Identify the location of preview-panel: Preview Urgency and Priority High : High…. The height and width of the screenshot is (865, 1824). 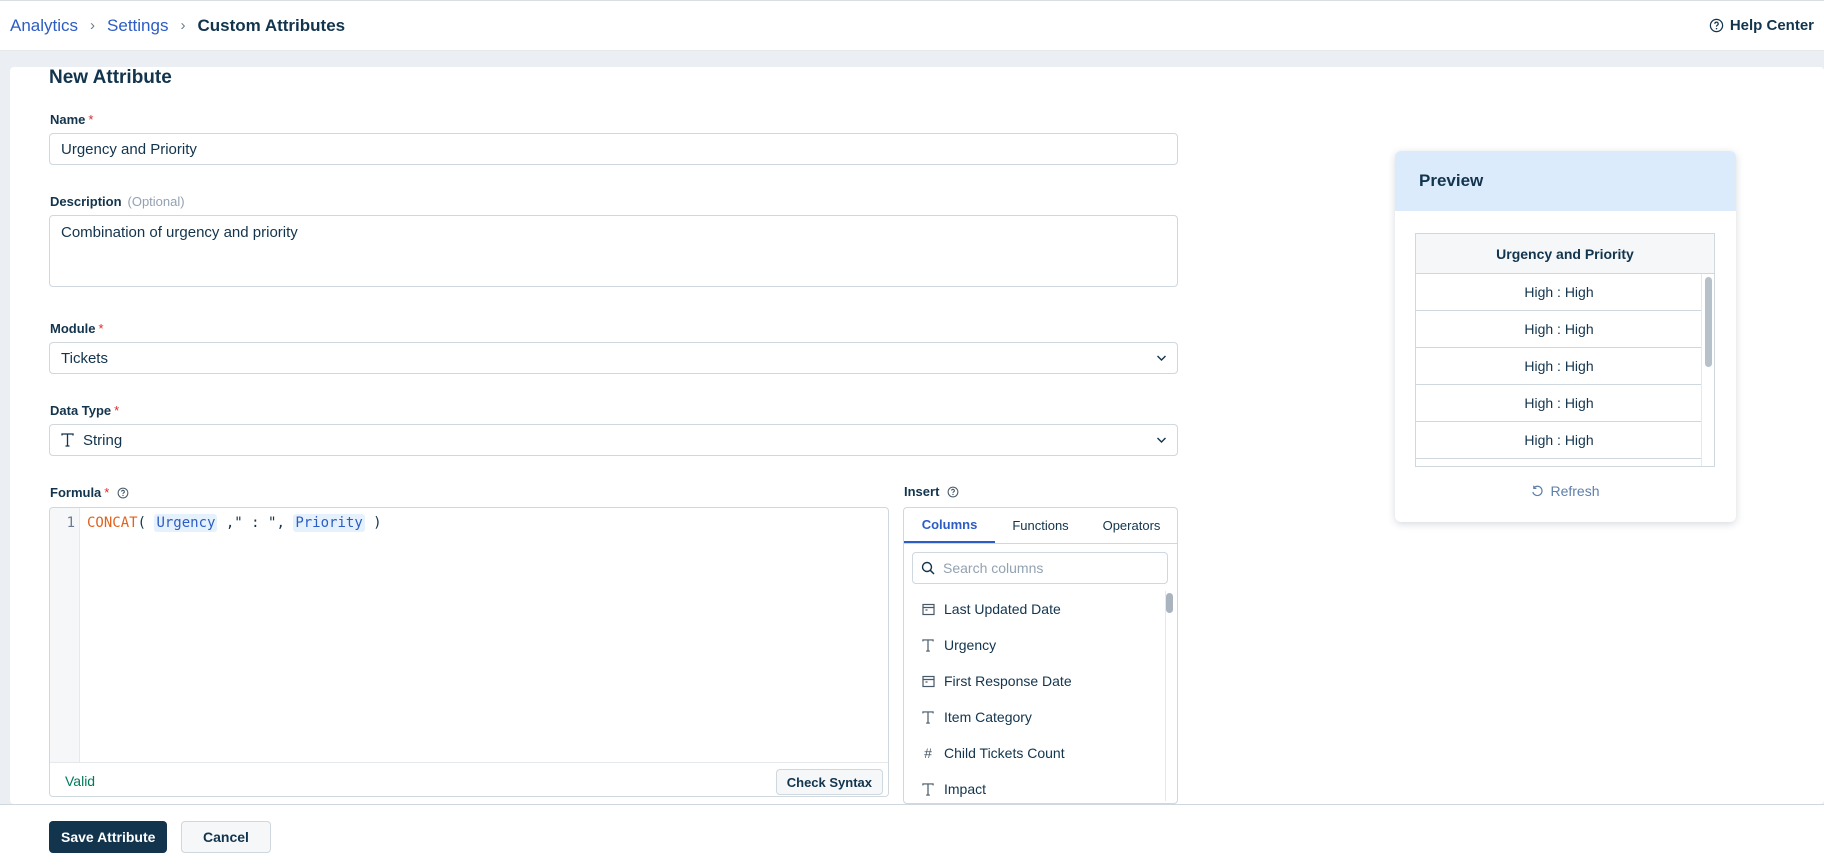
(1565, 336).